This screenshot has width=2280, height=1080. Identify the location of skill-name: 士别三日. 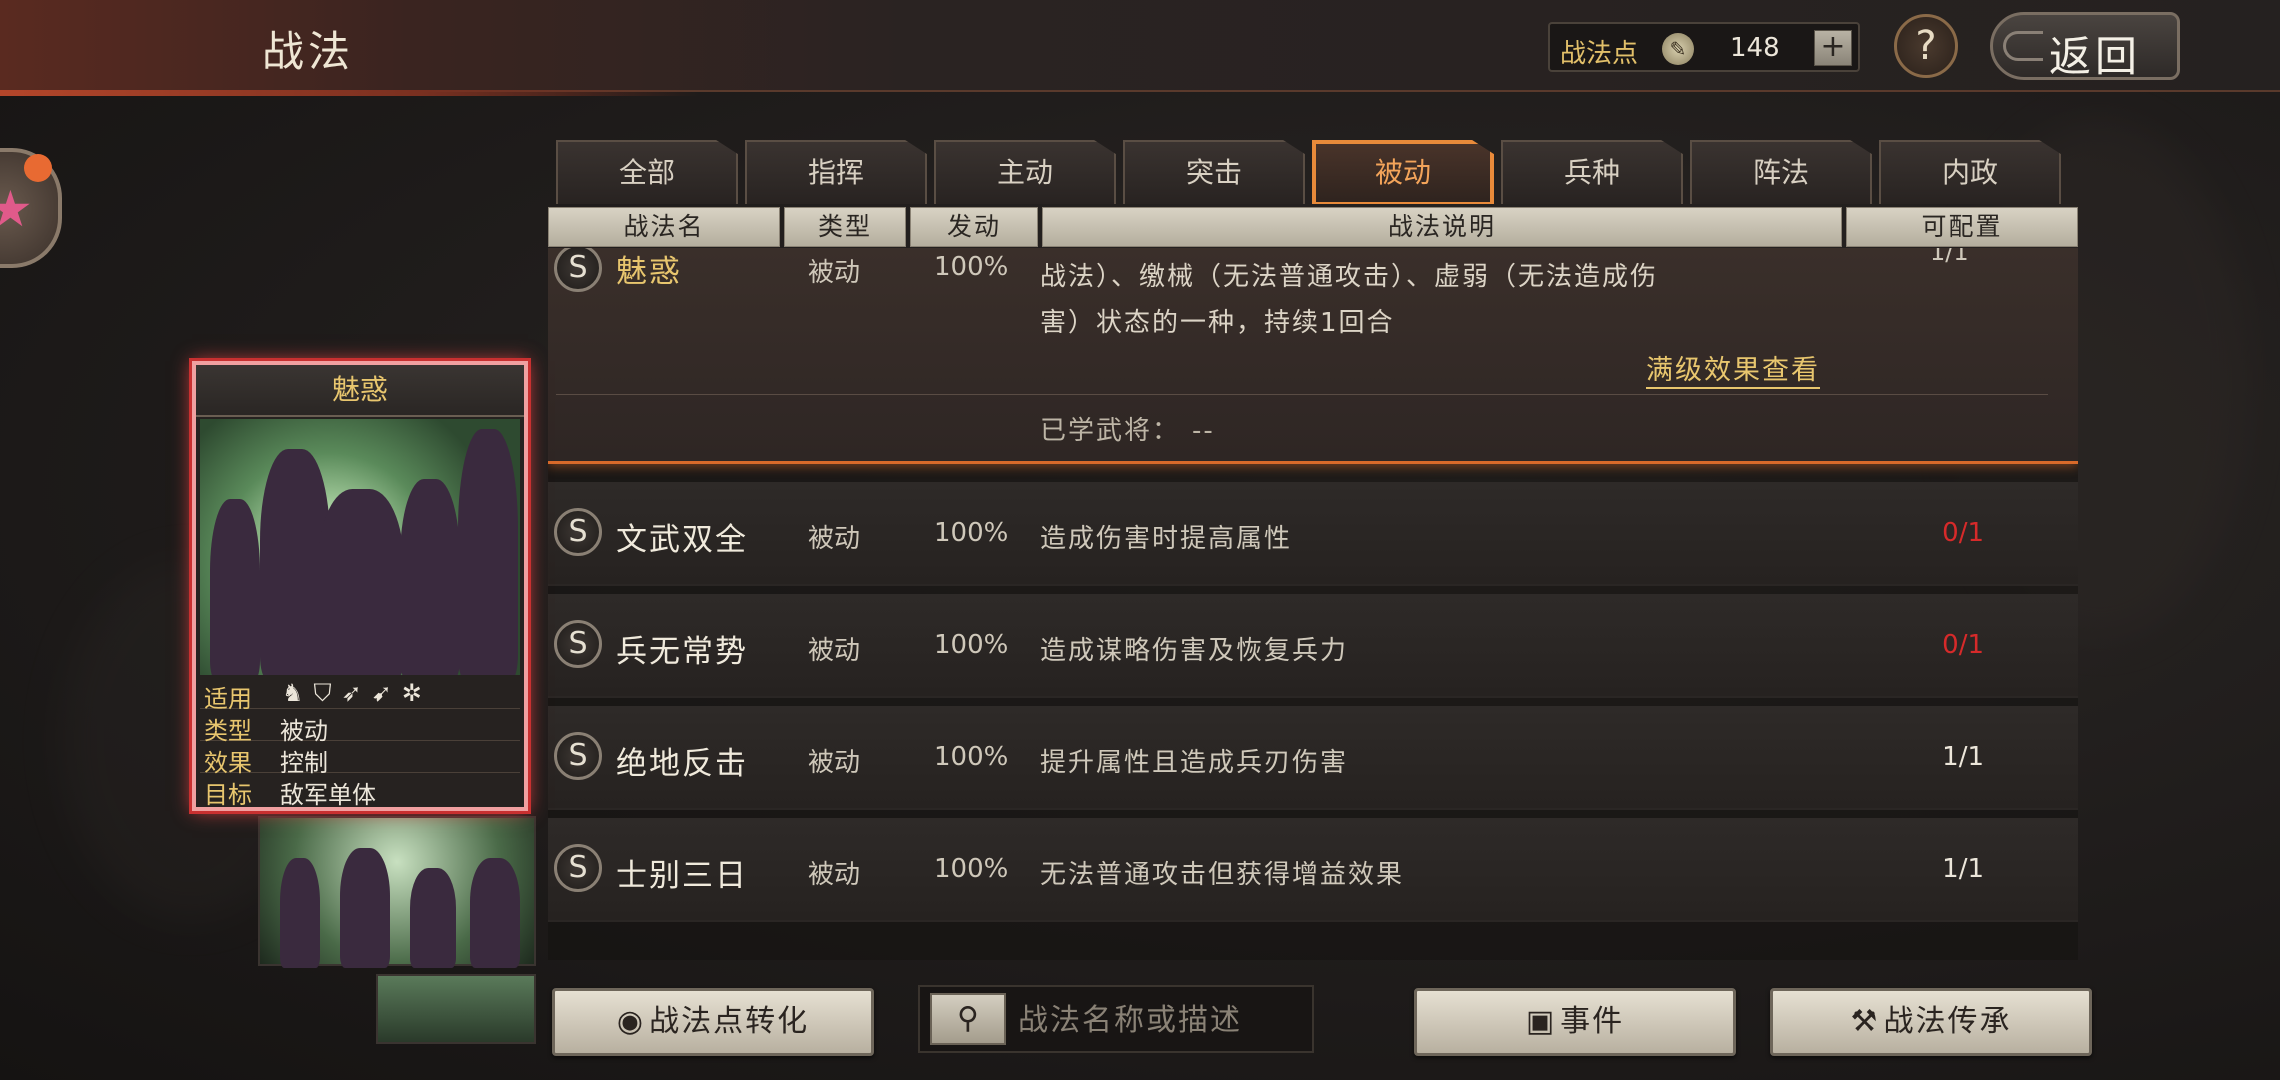
(682, 876).